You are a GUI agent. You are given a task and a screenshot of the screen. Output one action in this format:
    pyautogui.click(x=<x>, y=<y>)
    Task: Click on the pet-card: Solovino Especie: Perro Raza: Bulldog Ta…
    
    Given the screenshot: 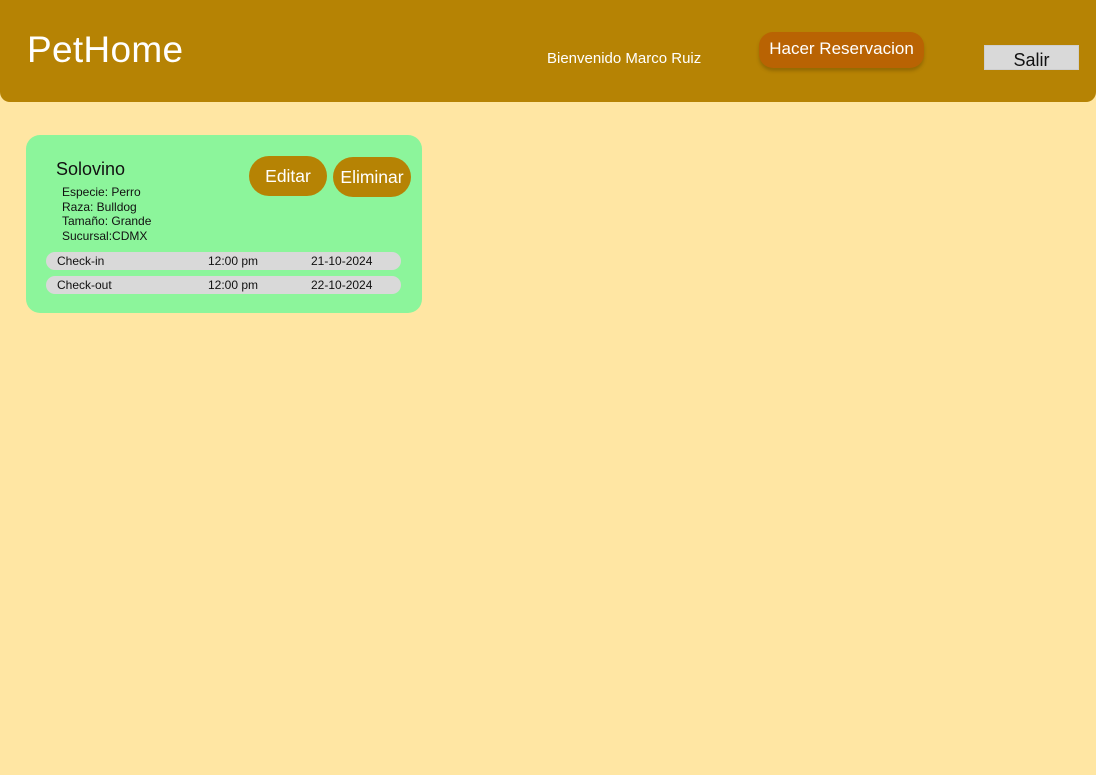 What is the action you would take?
    pyautogui.click(x=224, y=224)
    